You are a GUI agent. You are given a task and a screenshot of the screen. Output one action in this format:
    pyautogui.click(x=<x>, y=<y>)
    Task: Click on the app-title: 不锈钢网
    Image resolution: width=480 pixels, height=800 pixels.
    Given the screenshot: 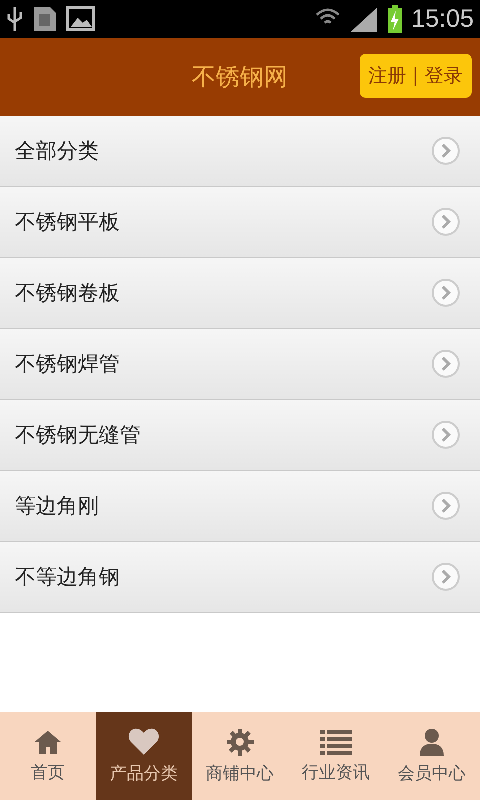 What is the action you would take?
    pyautogui.click(x=240, y=77)
    